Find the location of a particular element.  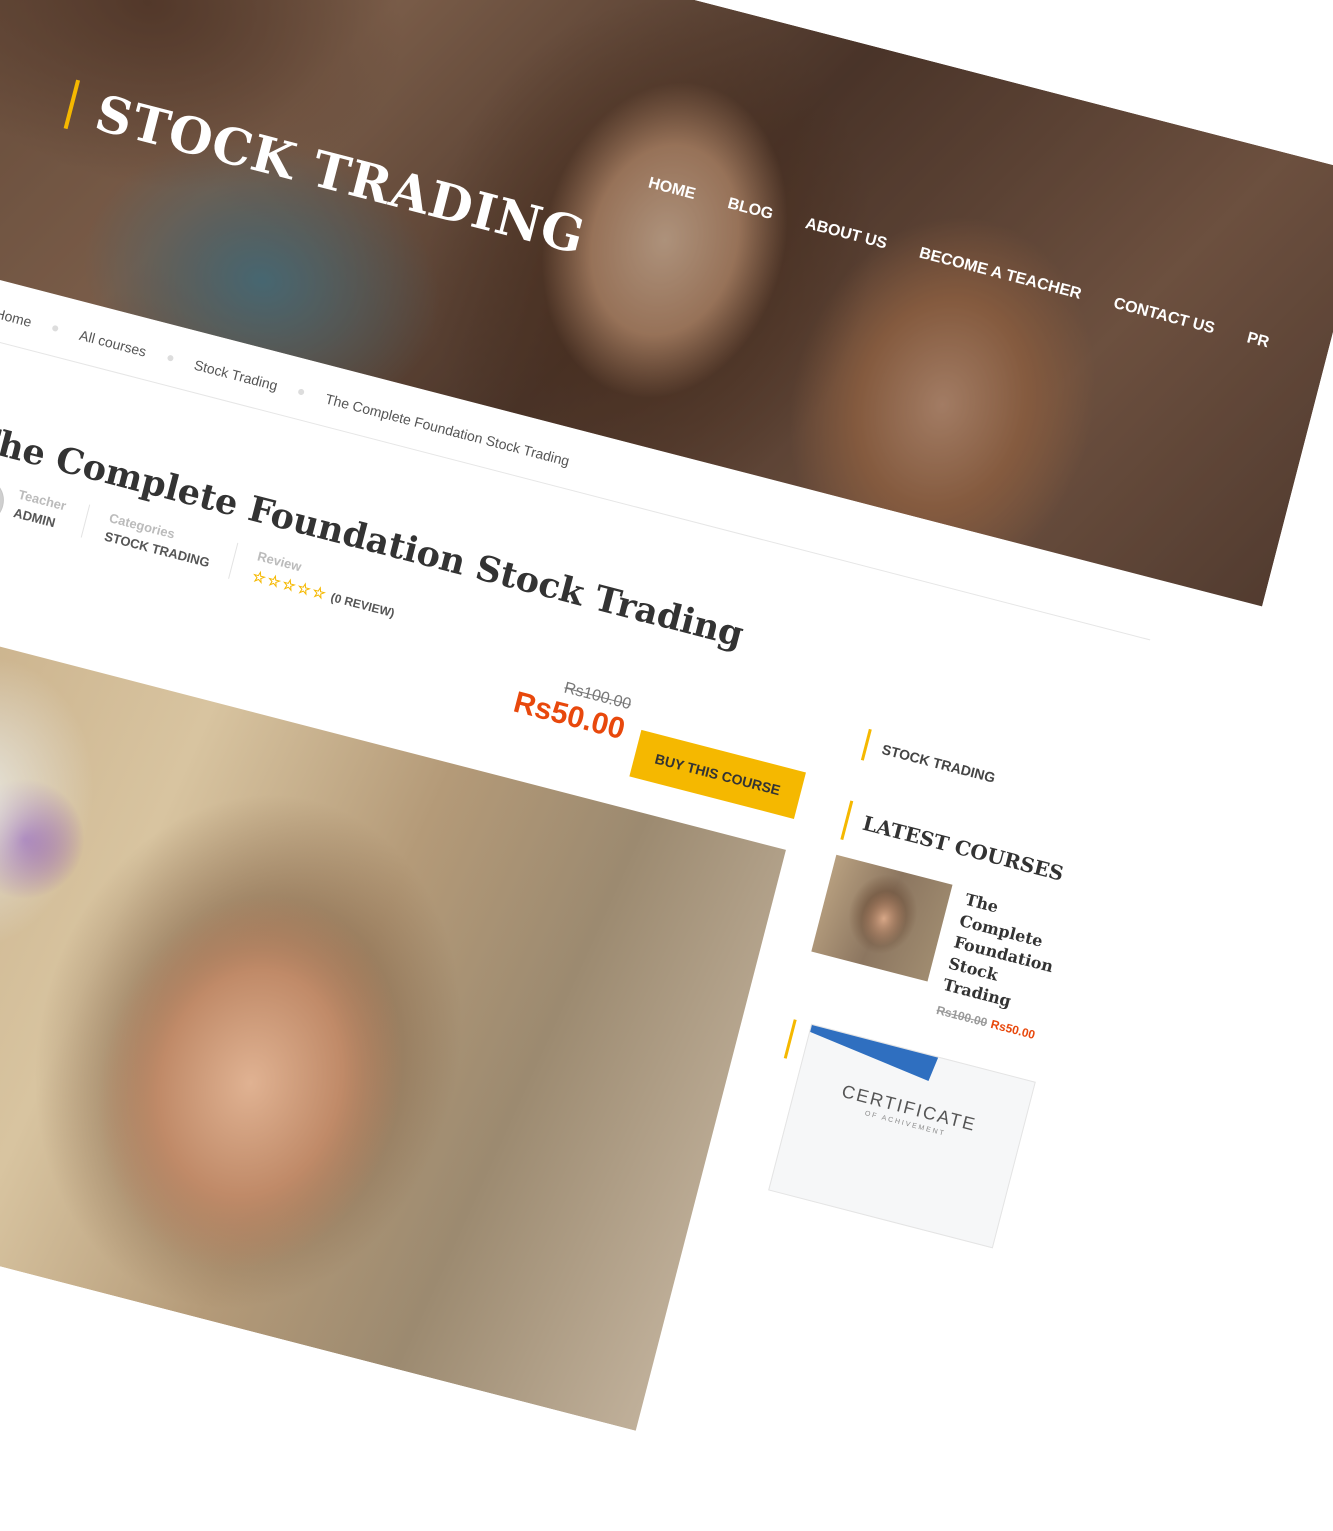

avatar is located at coordinates (4, 500).